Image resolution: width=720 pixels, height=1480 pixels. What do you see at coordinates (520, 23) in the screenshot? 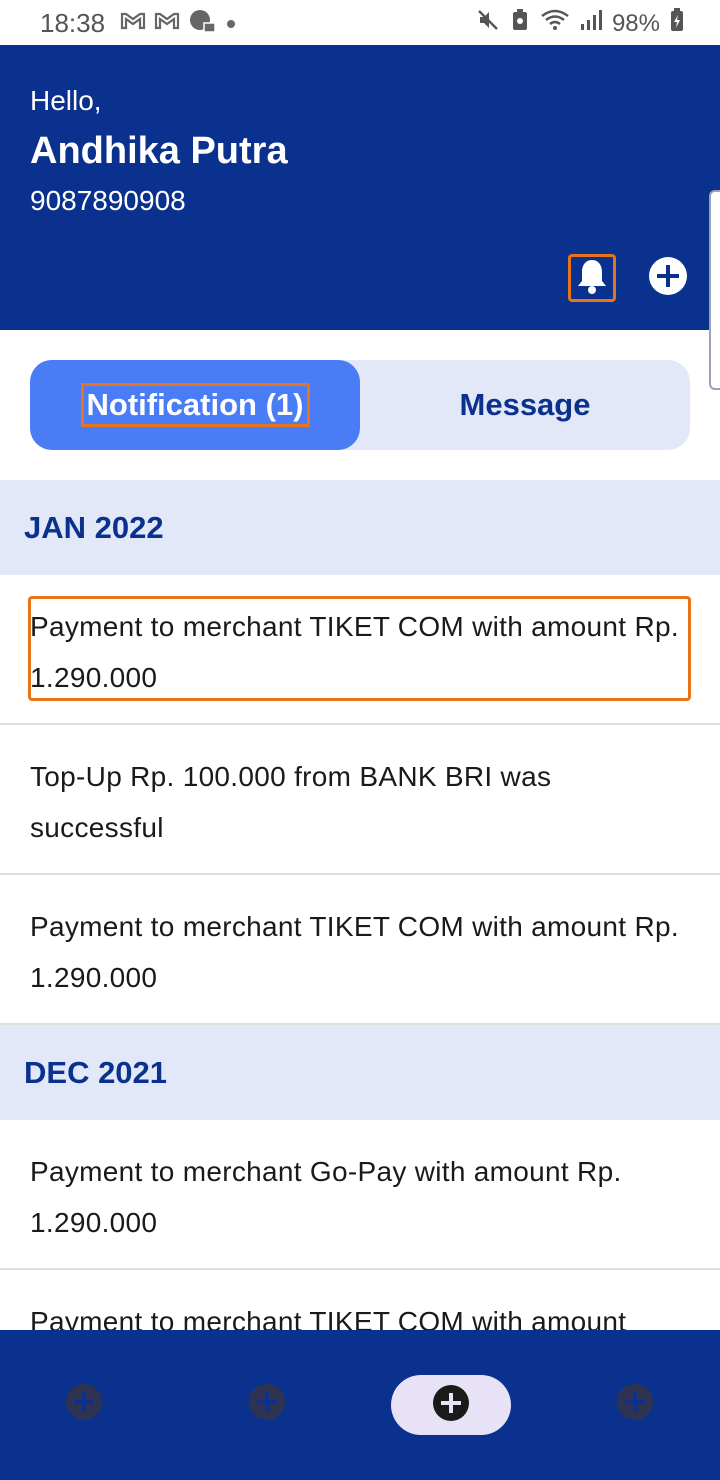
I see `battery-saver-icon` at bounding box center [520, 23].